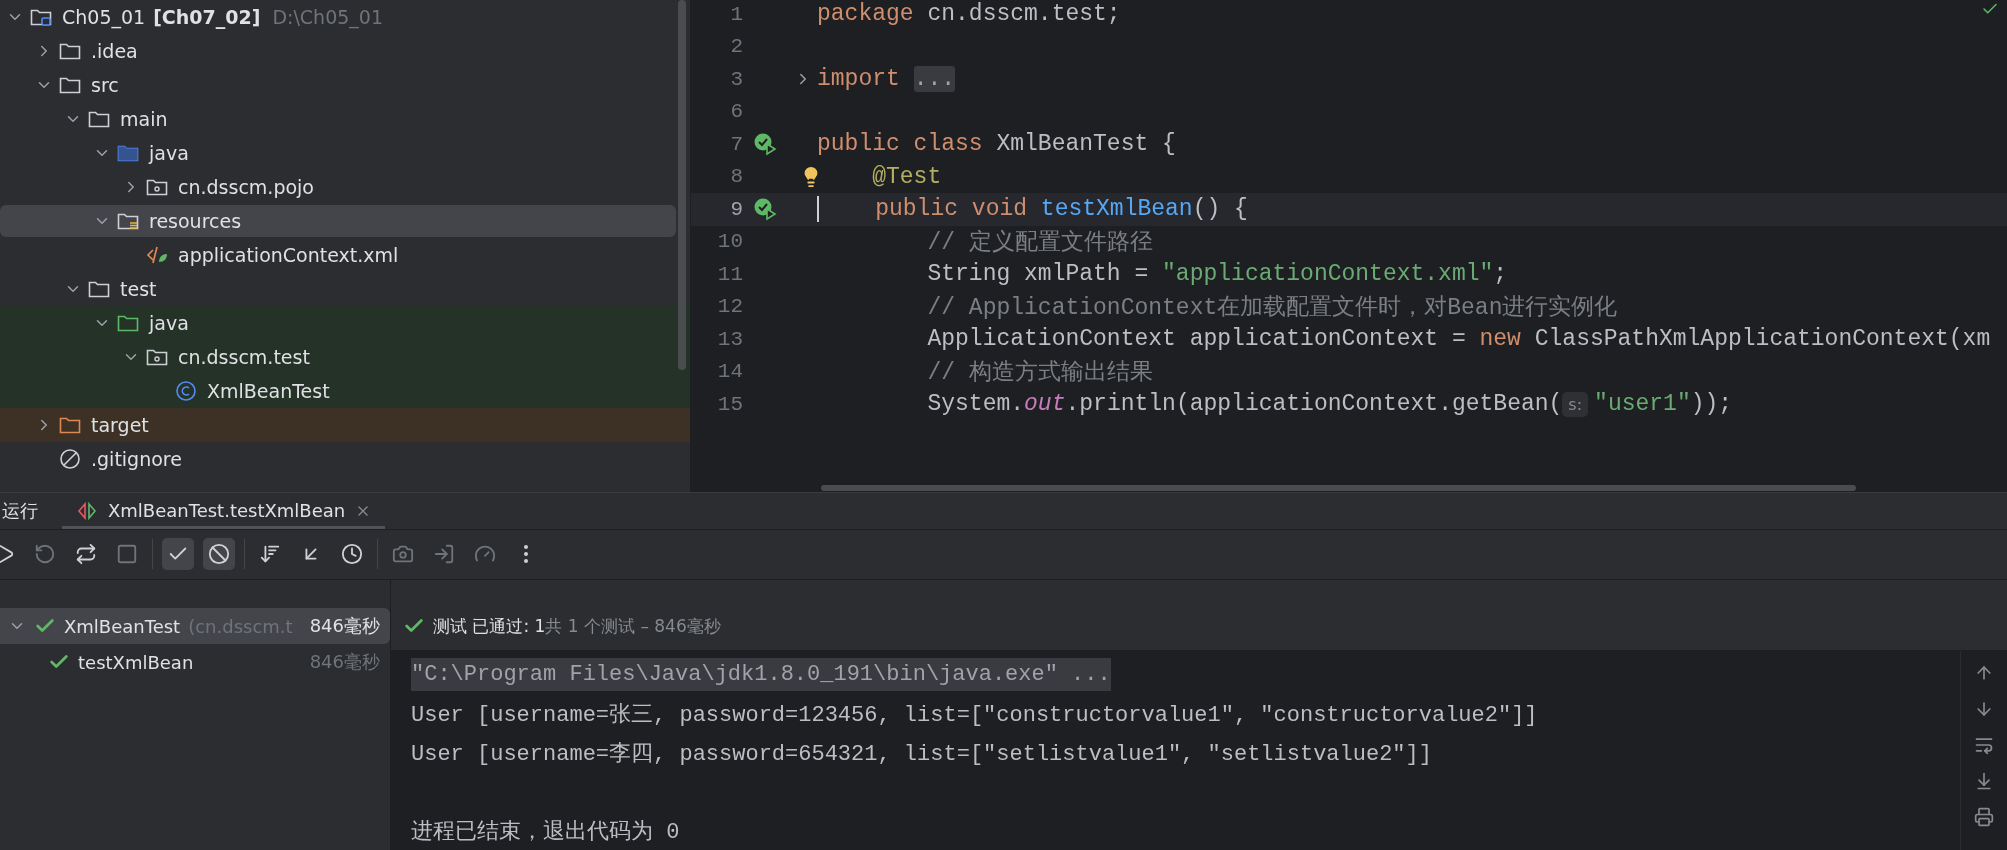 The height and width of the screenshot is (850, 2007). What do you see at coordinates (906, 176) in the screenshot?
I see `code-token: @Test` at bounding box center [906, 176].